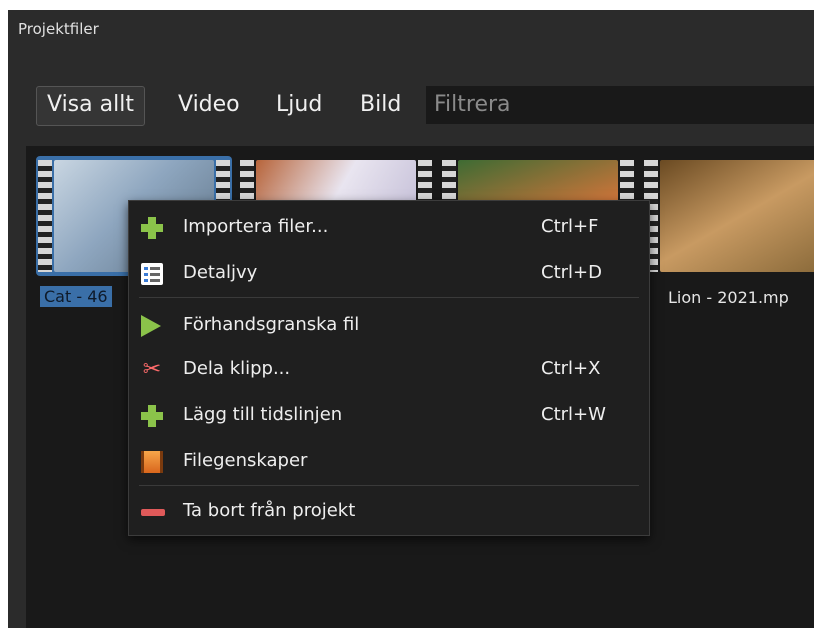 The height and width of the screenshot is (628, 814). Describe the element at coordinates (620, 105) in the screenshot. I see `filter-input: Filtrera` at that location.